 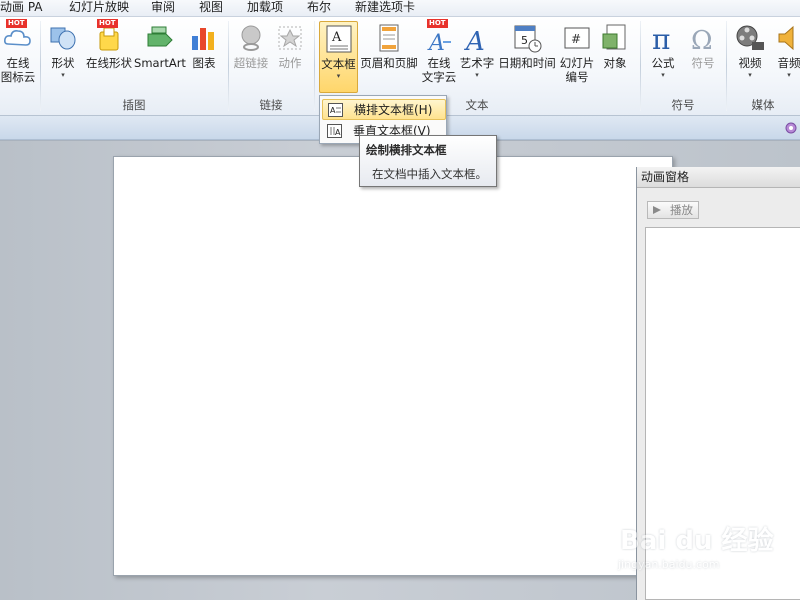 I want to click on slide-number-button: # 幻灯片 编号, so click(x=577, y=59).